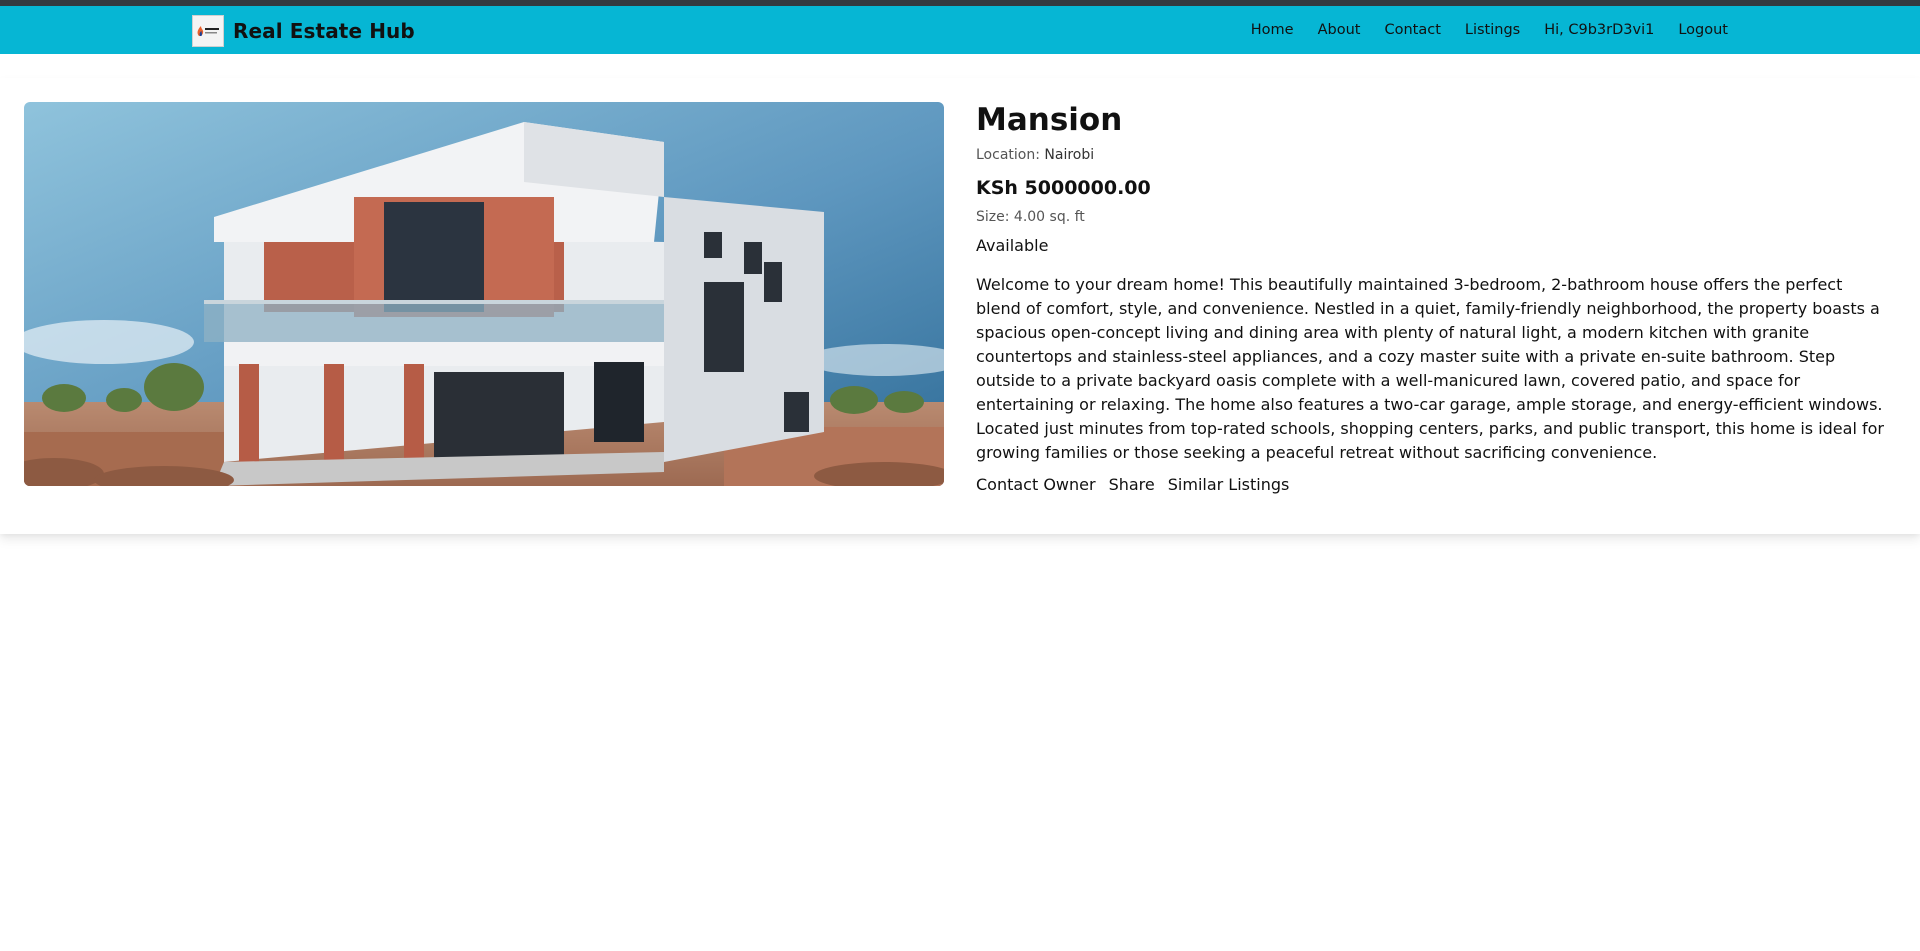 The image size is (1920, 951). I want to click on listing-price: KSh 5000000.00, so click(1063, 188).